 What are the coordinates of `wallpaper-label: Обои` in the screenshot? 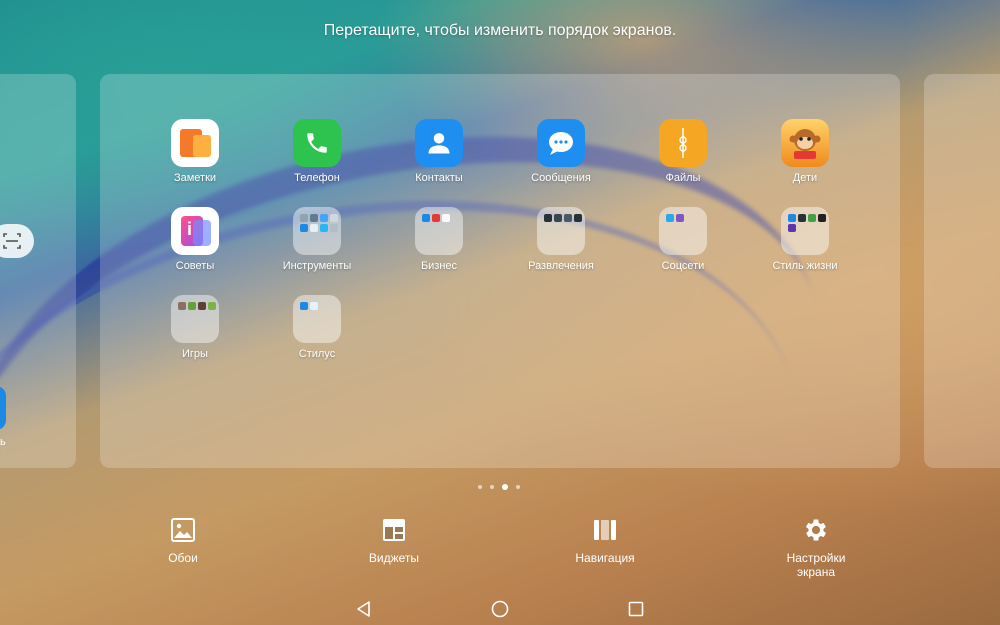 It's located at (183, 558).